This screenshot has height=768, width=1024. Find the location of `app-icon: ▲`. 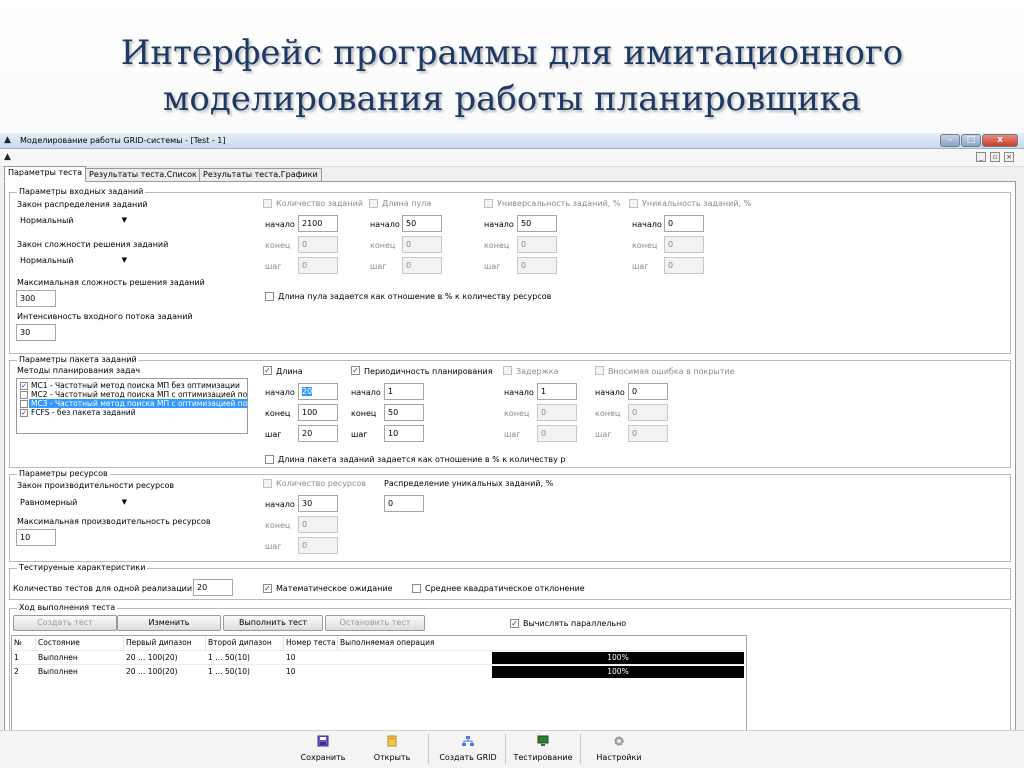

app-icon: ▲ is located at coordinates (7, 140).